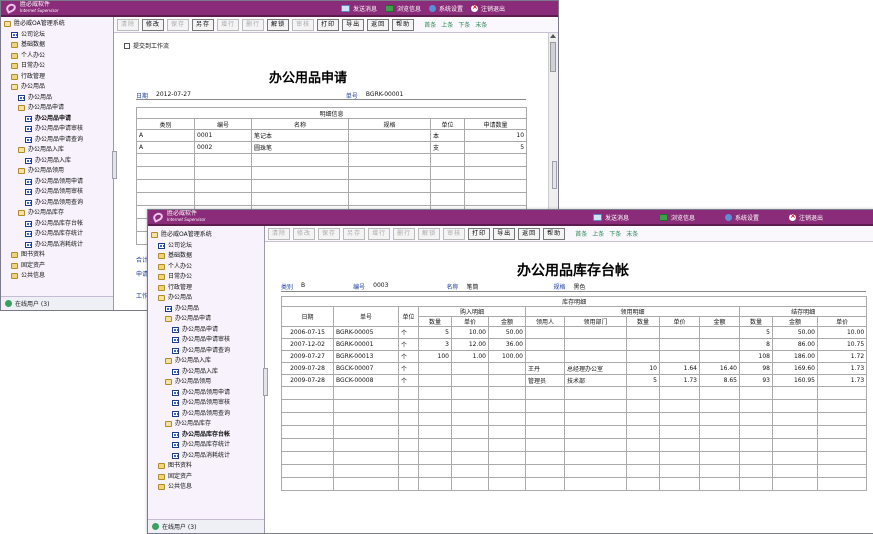  I want to click on submit-to-workflow: 提交到工作流, so click(146, 45).